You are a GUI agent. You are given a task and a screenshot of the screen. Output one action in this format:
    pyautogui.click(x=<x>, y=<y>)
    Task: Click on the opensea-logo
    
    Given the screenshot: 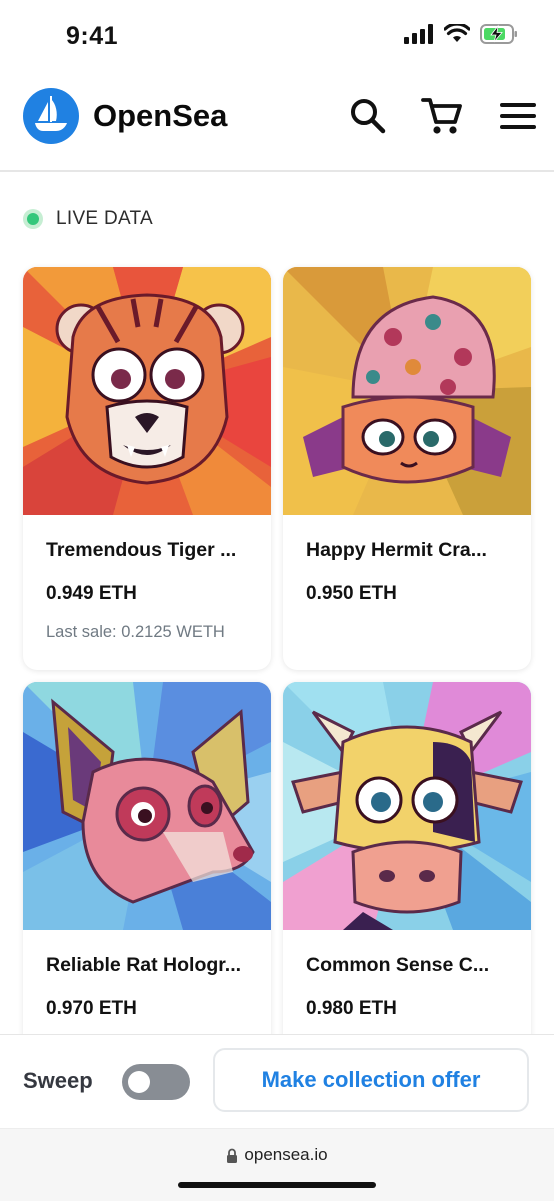 What is the action you would take?
    pyautogui.click(x=51, y=116)
    